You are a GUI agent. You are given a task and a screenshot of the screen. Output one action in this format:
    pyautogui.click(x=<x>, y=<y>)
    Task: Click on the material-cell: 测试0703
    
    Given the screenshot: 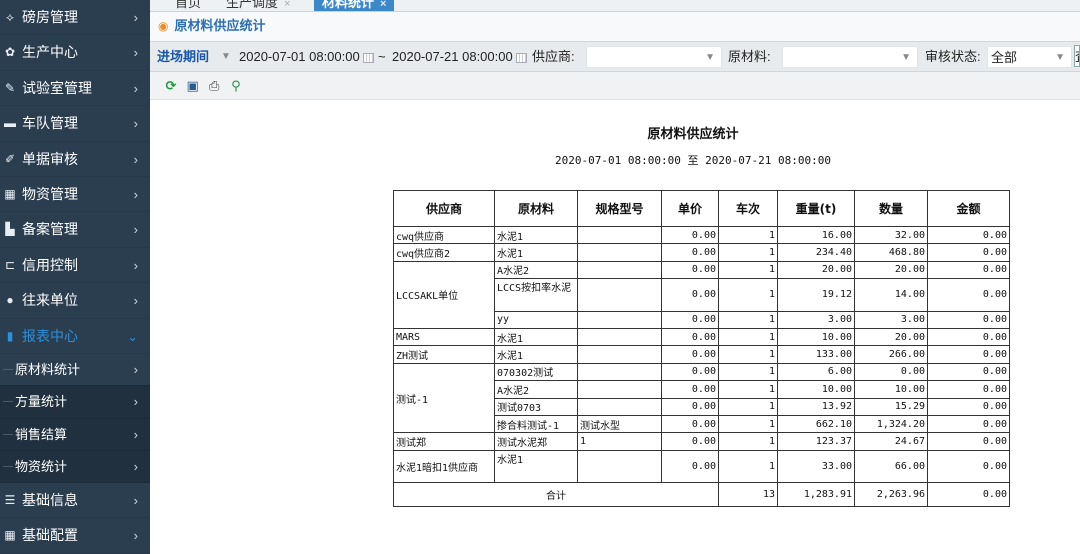 What is the action you would take?
    pyautogui.click(x=536, y=406)
    